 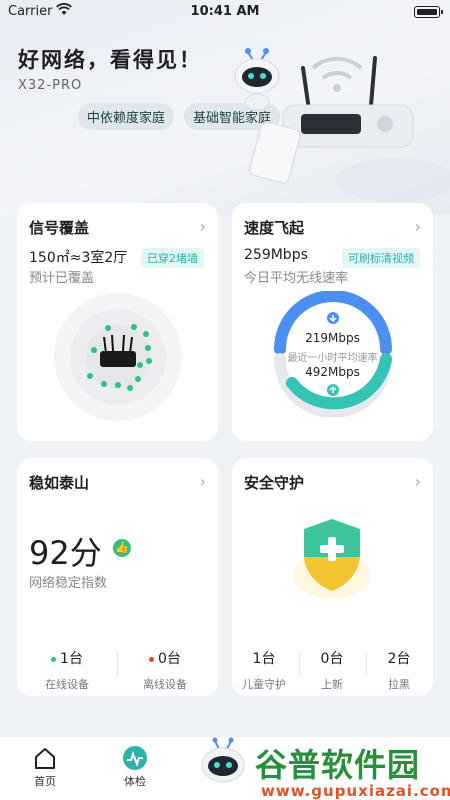 What do you see at coordinates (337, 74) in the screenshot?
I see `wifi-signal-icon` at bounding box center [337, 74].